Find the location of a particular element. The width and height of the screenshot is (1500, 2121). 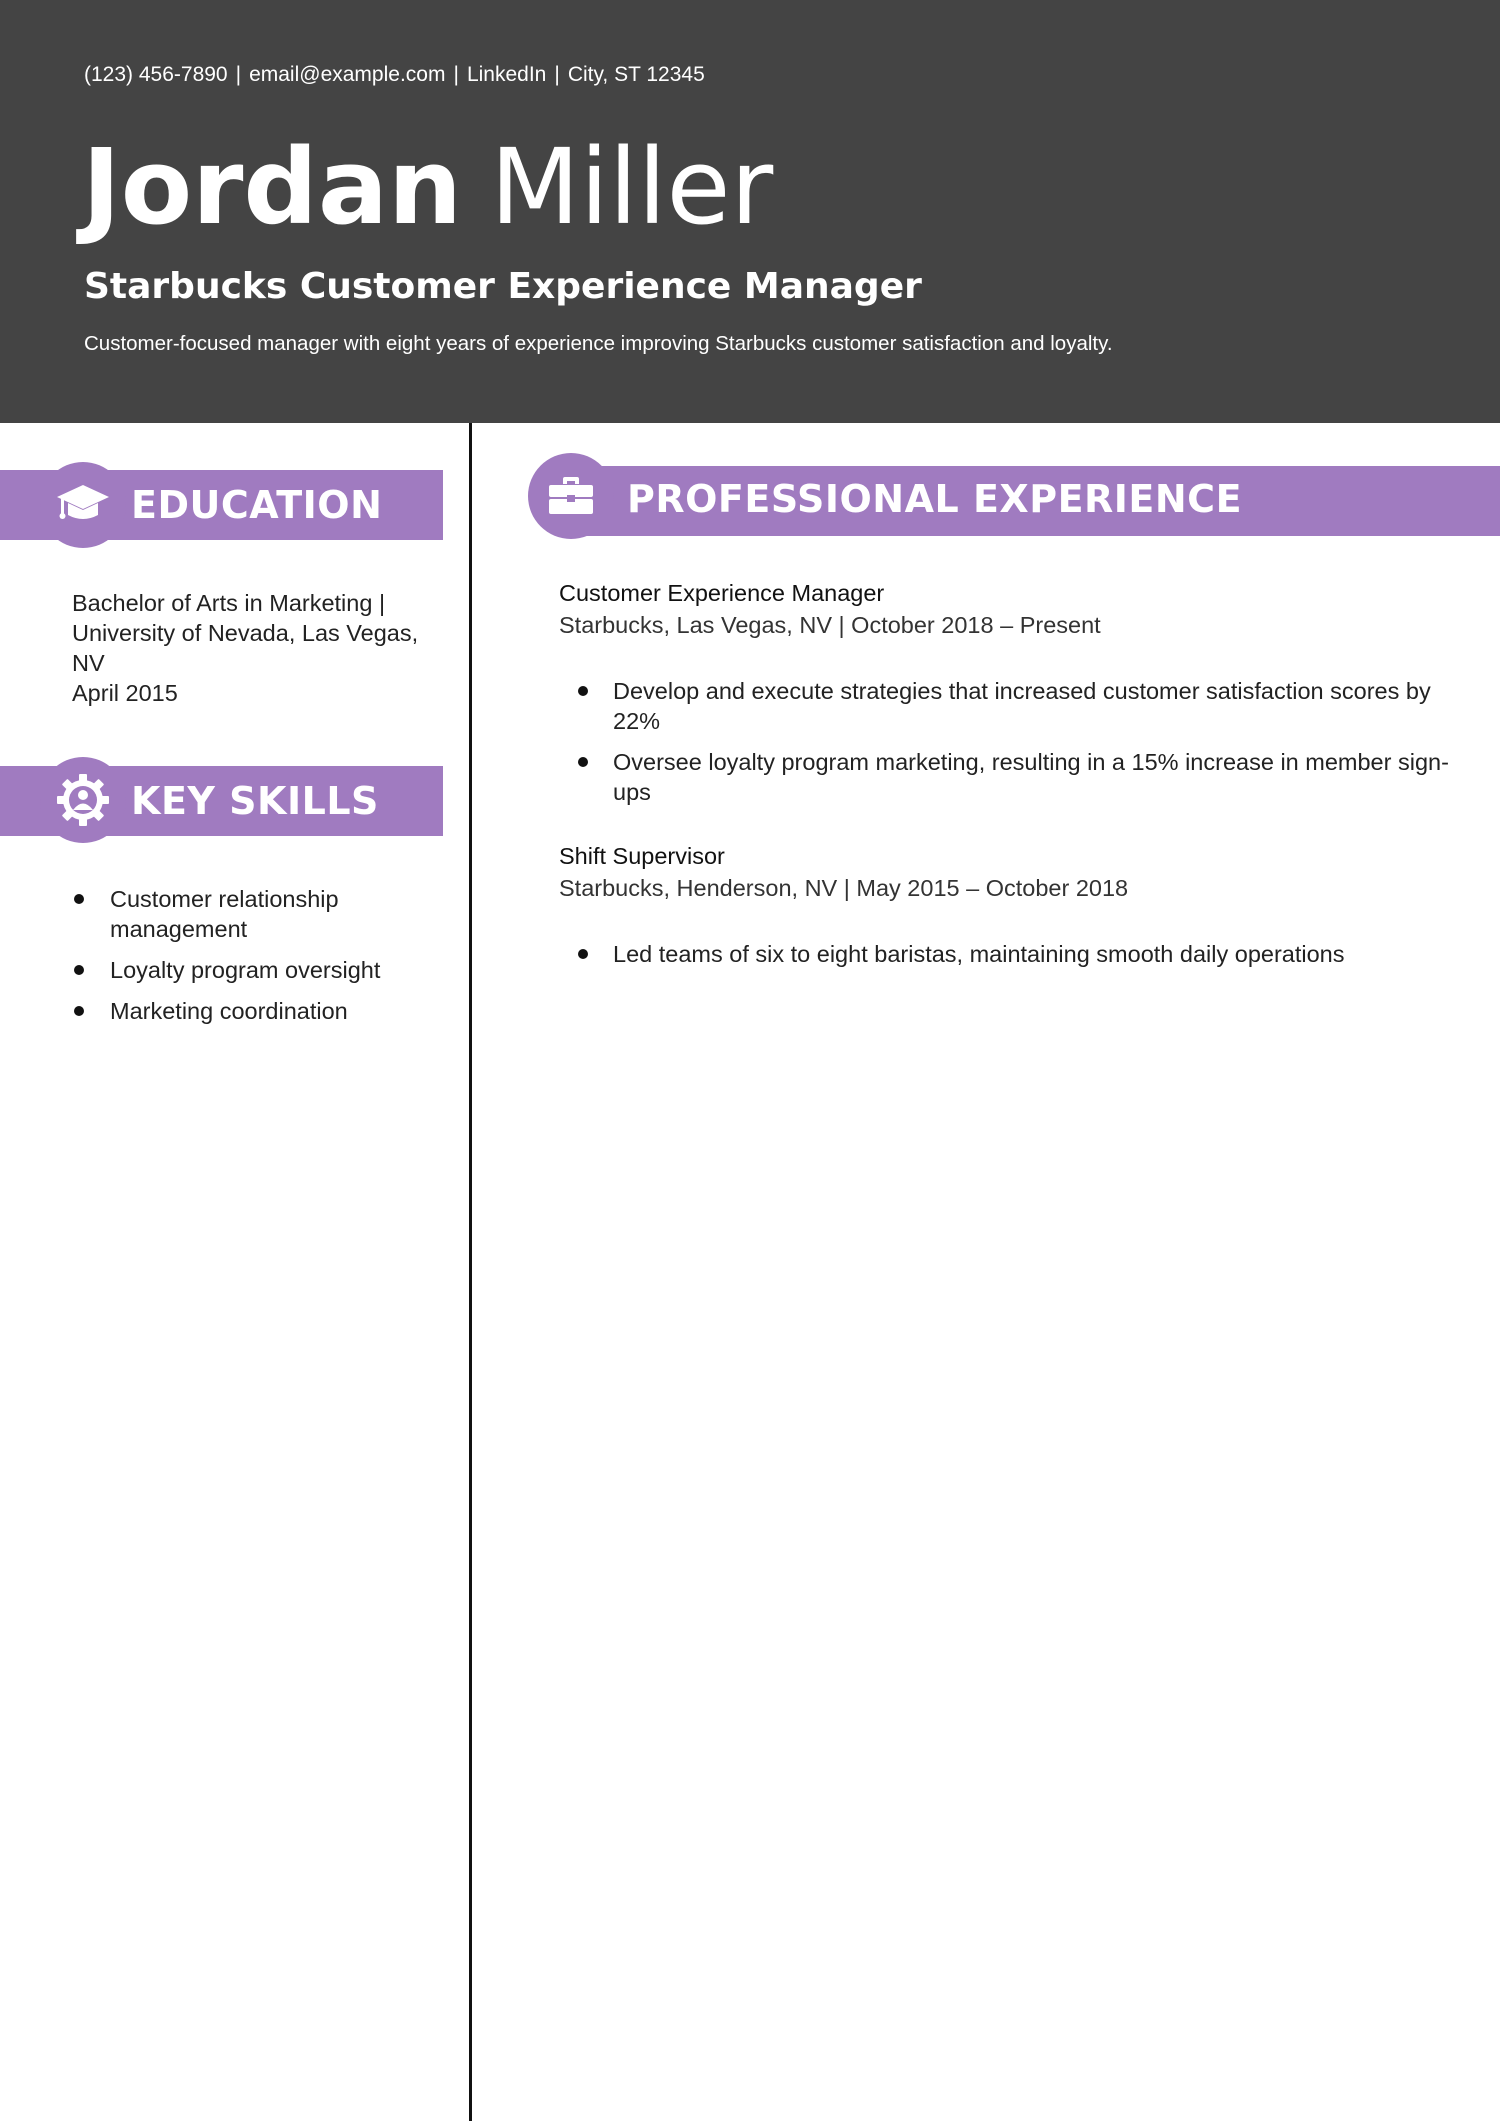

education-heading: EDUCATION is located at coordinates (257, 505).